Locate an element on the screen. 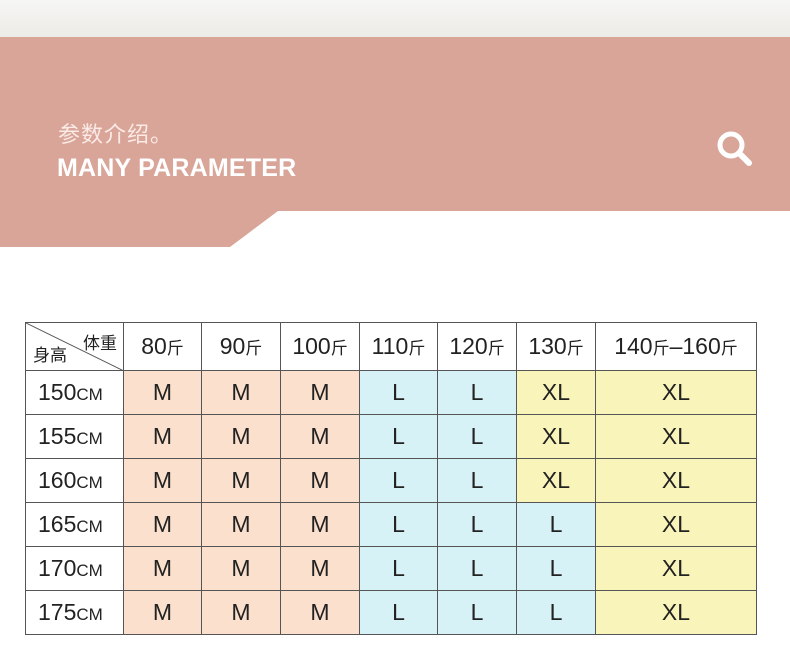  table-row: 155CM M M M L L XL XL is located at coordinates (391, 436).